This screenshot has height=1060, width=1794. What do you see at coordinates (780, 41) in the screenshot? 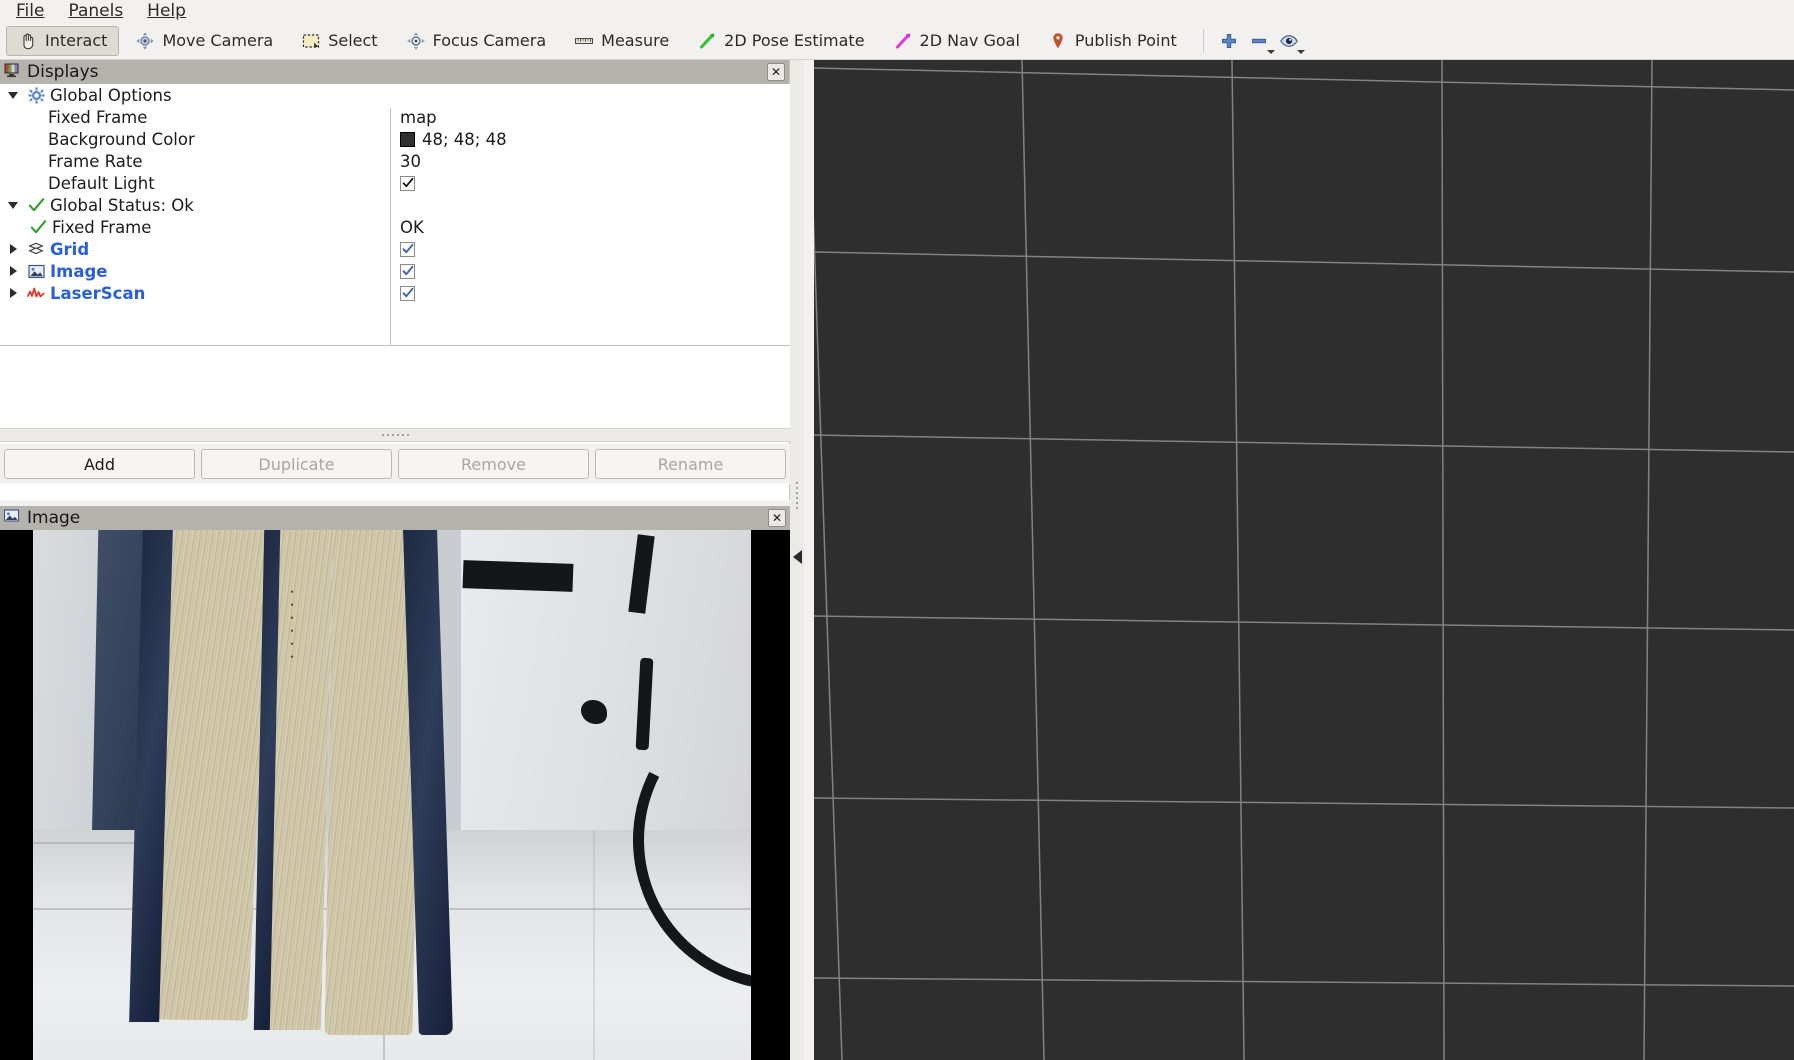
I see `tool-2d-pose-estimate: 2D Pose Estimate` at bounding box center [780, 41].